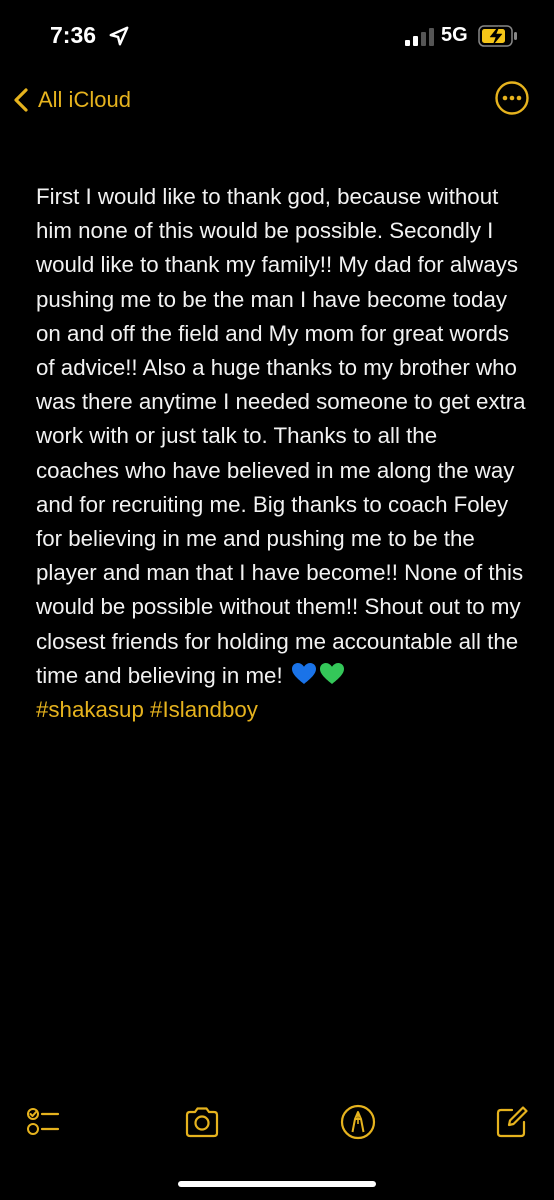 The image size is (554, 1200). What do you see at coordinates (73, 35) in the screenshot?
I see `status-time: 7:36` at bounding box center [73, 35].